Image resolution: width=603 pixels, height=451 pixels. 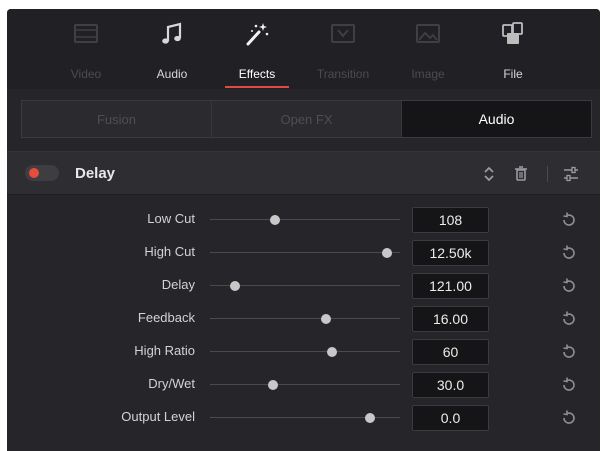 What do you see at coordinates (86, 33) in the screenshot?
I see `video-icon` at bounding box center [86, 33].